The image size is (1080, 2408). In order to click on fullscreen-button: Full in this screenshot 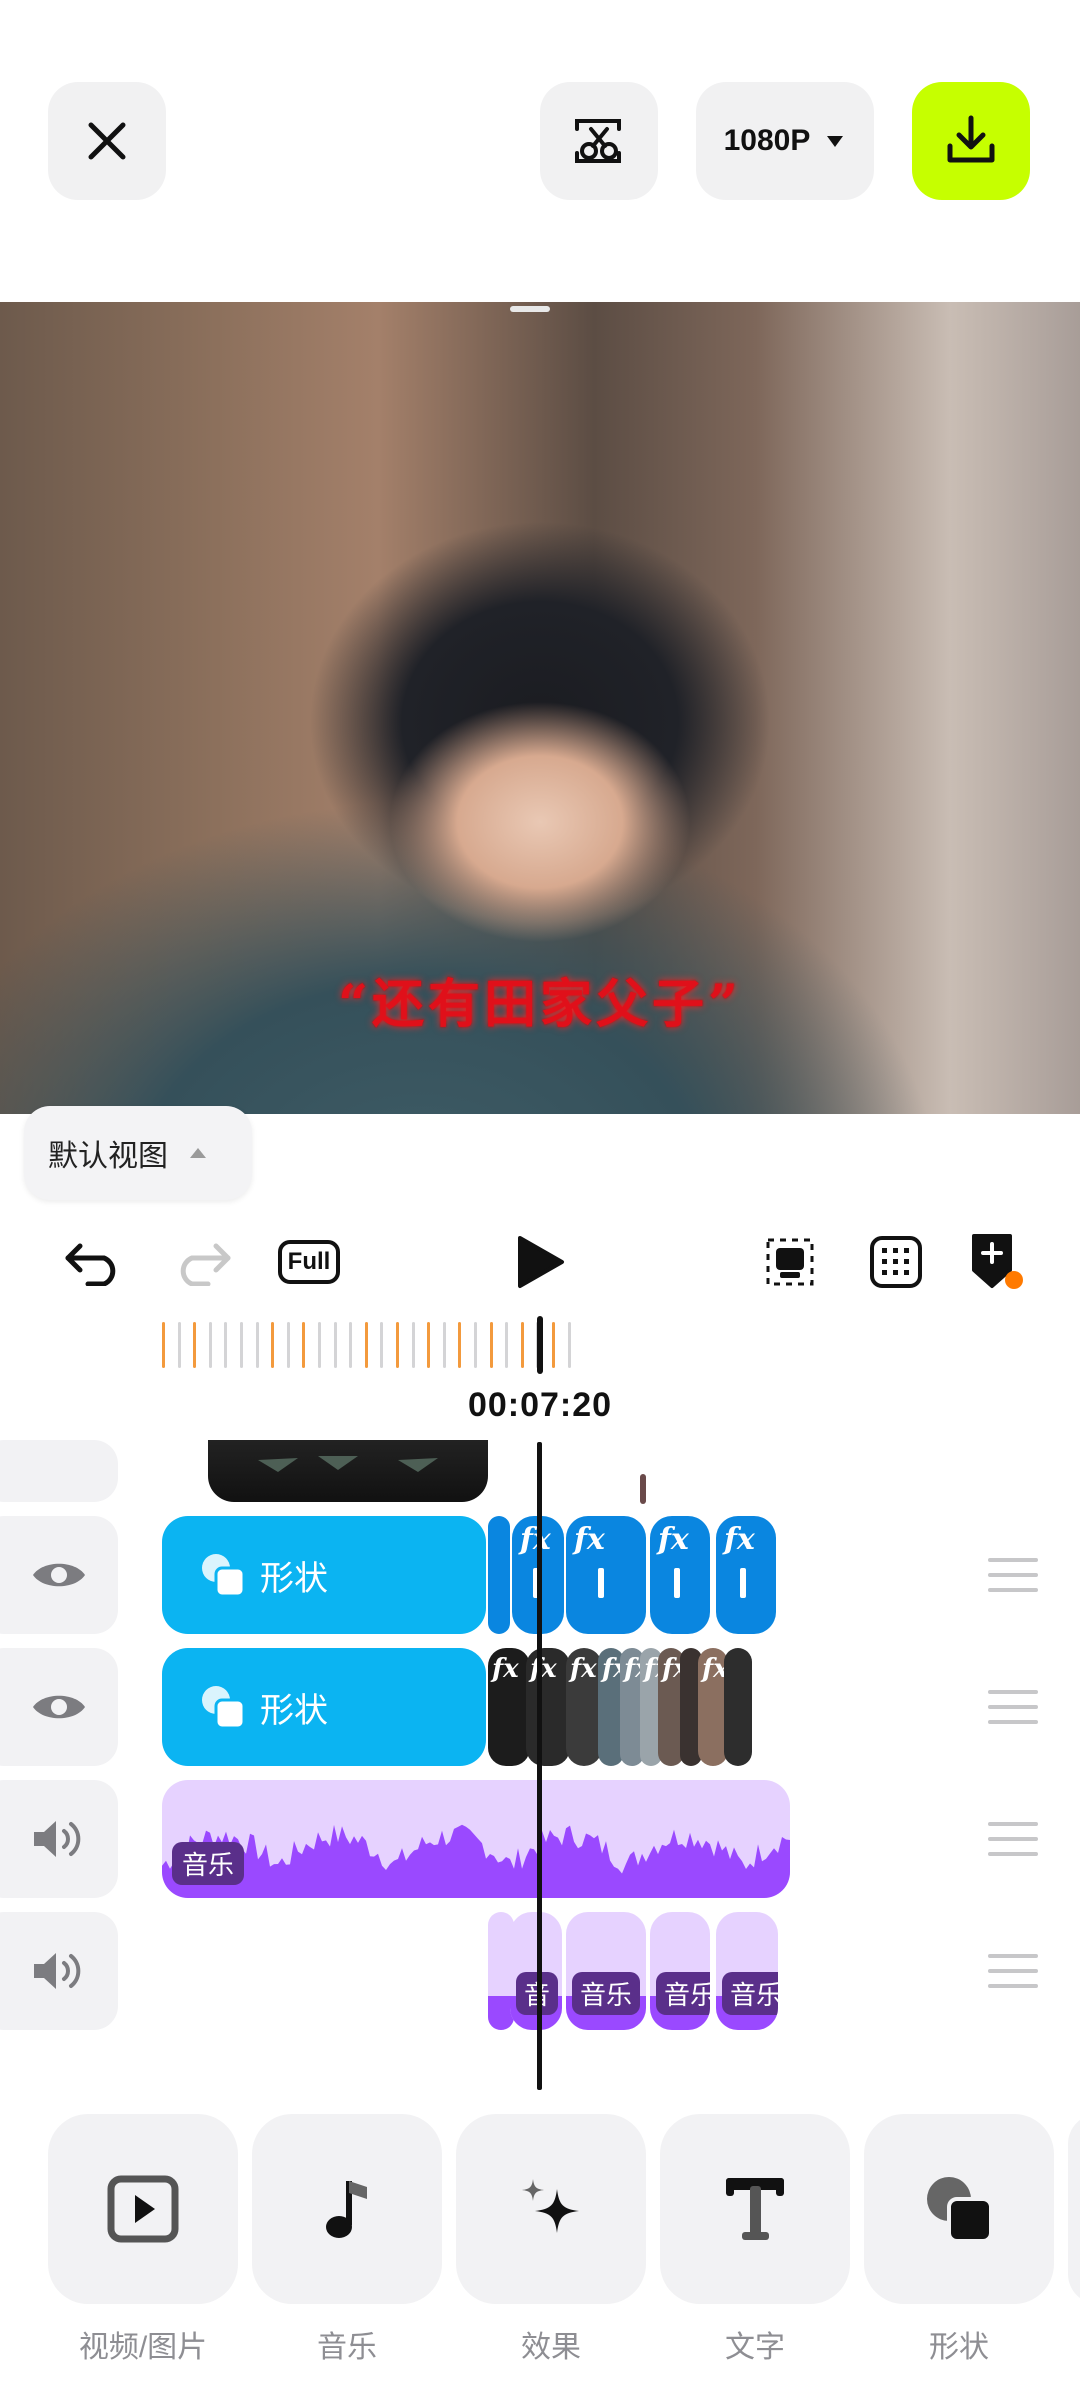, I will do `click(309, 1262)`.